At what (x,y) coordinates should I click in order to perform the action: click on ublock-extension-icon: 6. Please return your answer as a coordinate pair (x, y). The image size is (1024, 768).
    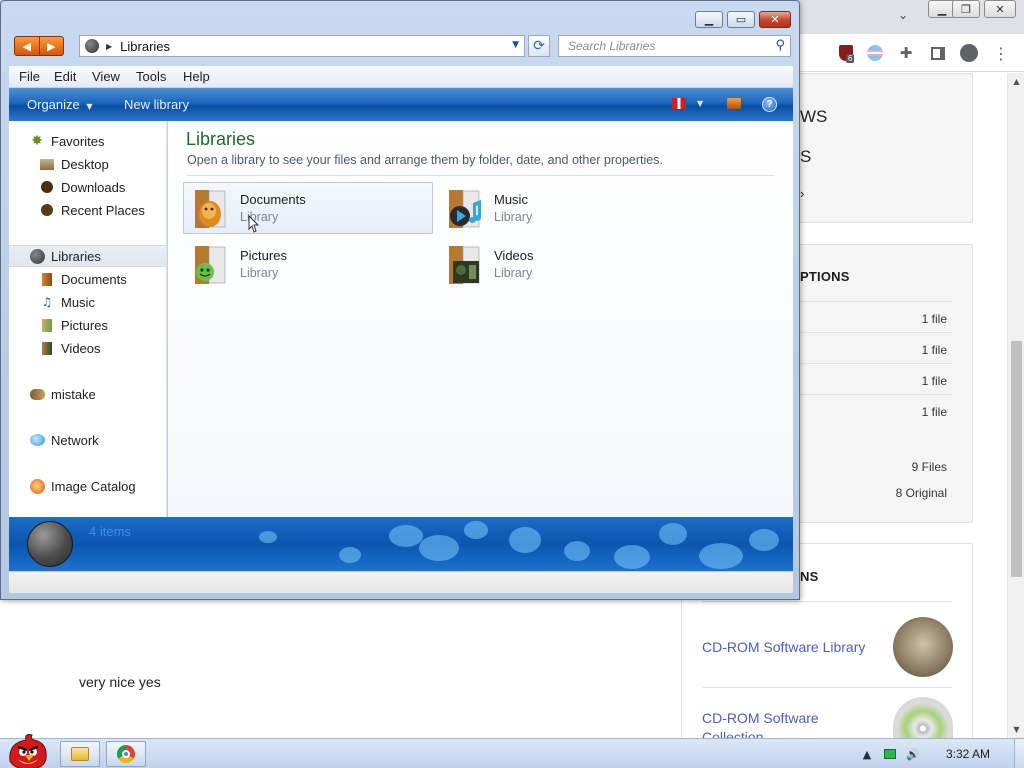
    Looking at the image, I should click on (846, 53).